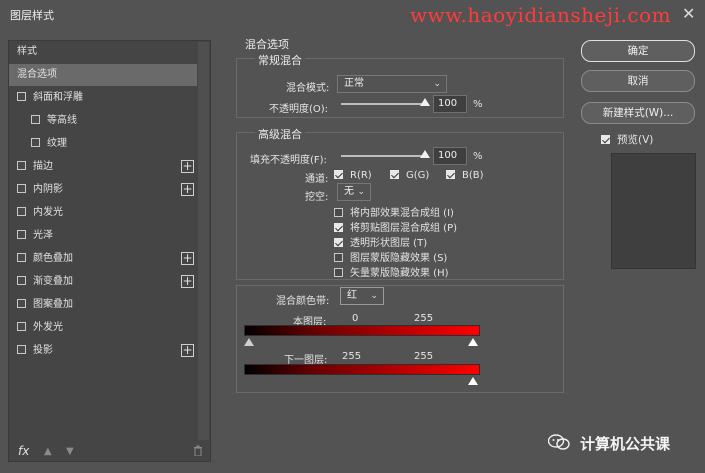 Image resolution: width=705 pixels, height=473 pixels. Describe the element at coordinates (103, 305) in the screenshot. I see `sidebar-item-pattern-overlay: 图案叠加` at that location.